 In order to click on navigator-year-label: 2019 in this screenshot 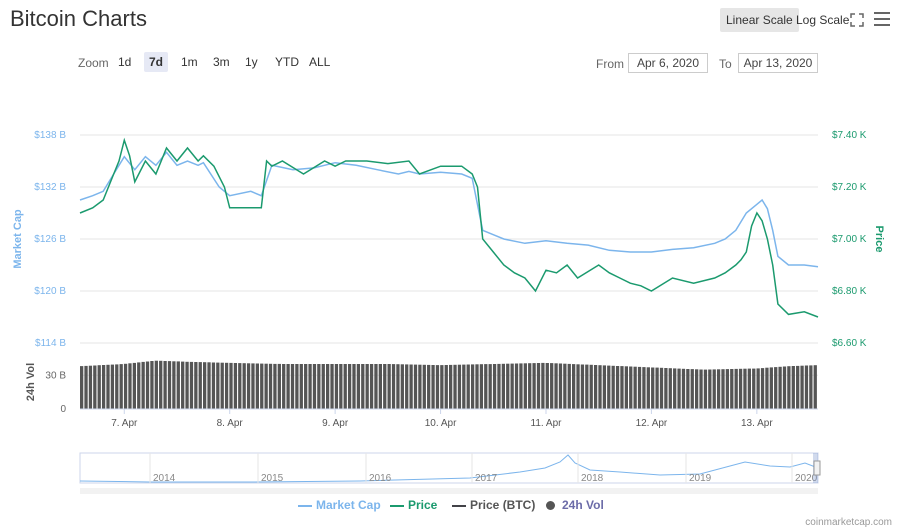, I will do `click(700, 478)`.